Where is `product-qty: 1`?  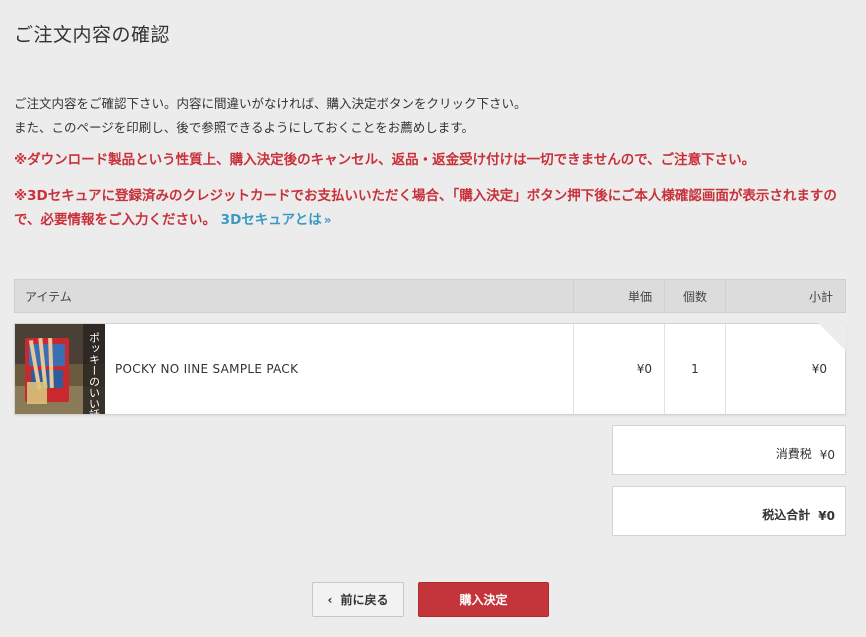
product-qty: 1 is located at coordinates (694, 369).